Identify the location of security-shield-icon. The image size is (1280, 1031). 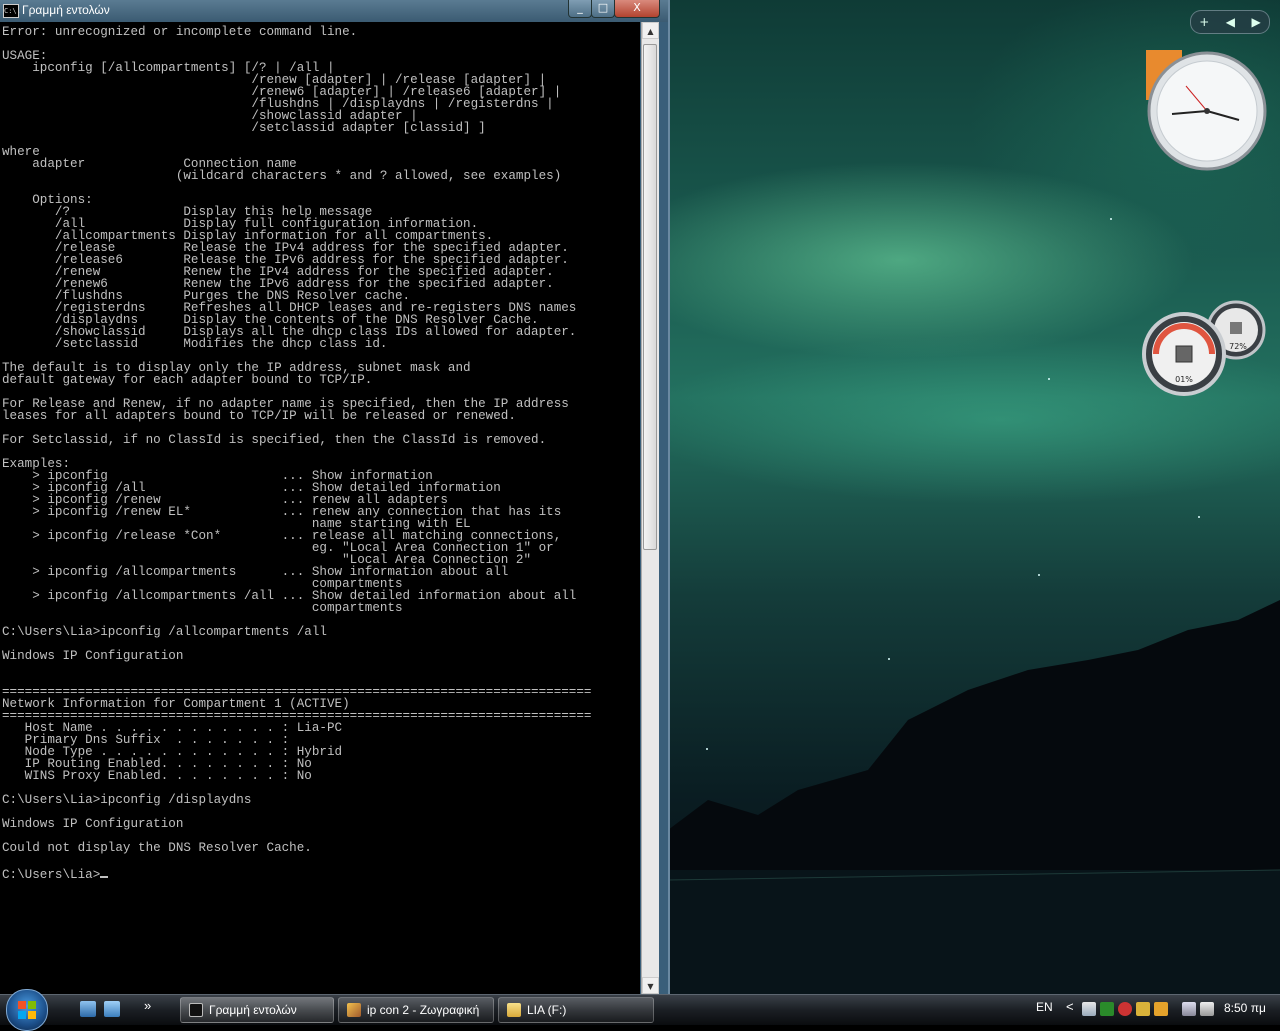
(1089, 1009).